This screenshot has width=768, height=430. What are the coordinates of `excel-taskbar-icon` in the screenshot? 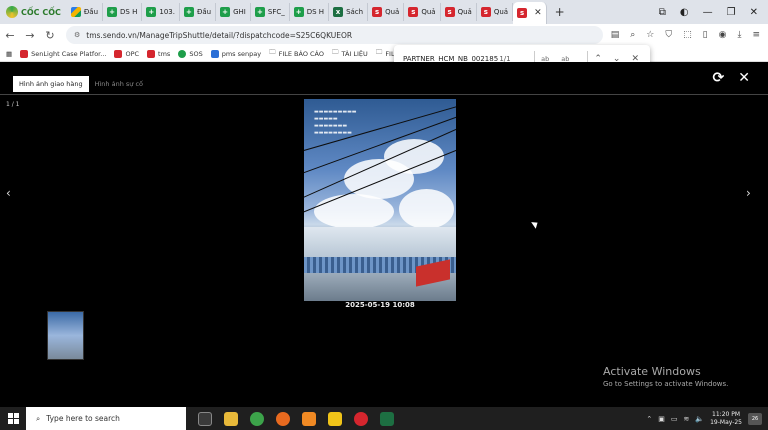 It's located at (387, 418).